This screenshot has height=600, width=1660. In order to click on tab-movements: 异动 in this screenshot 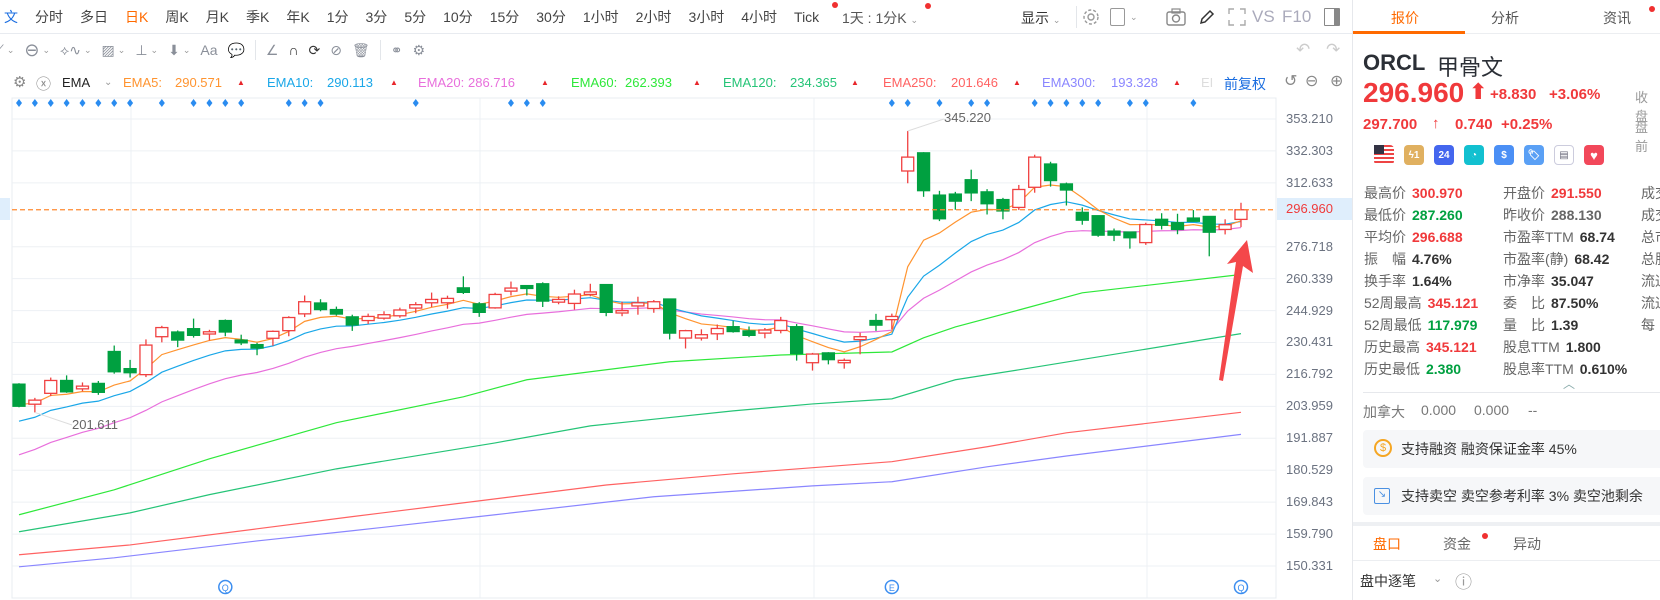, I will do `click(1527, 544)`.